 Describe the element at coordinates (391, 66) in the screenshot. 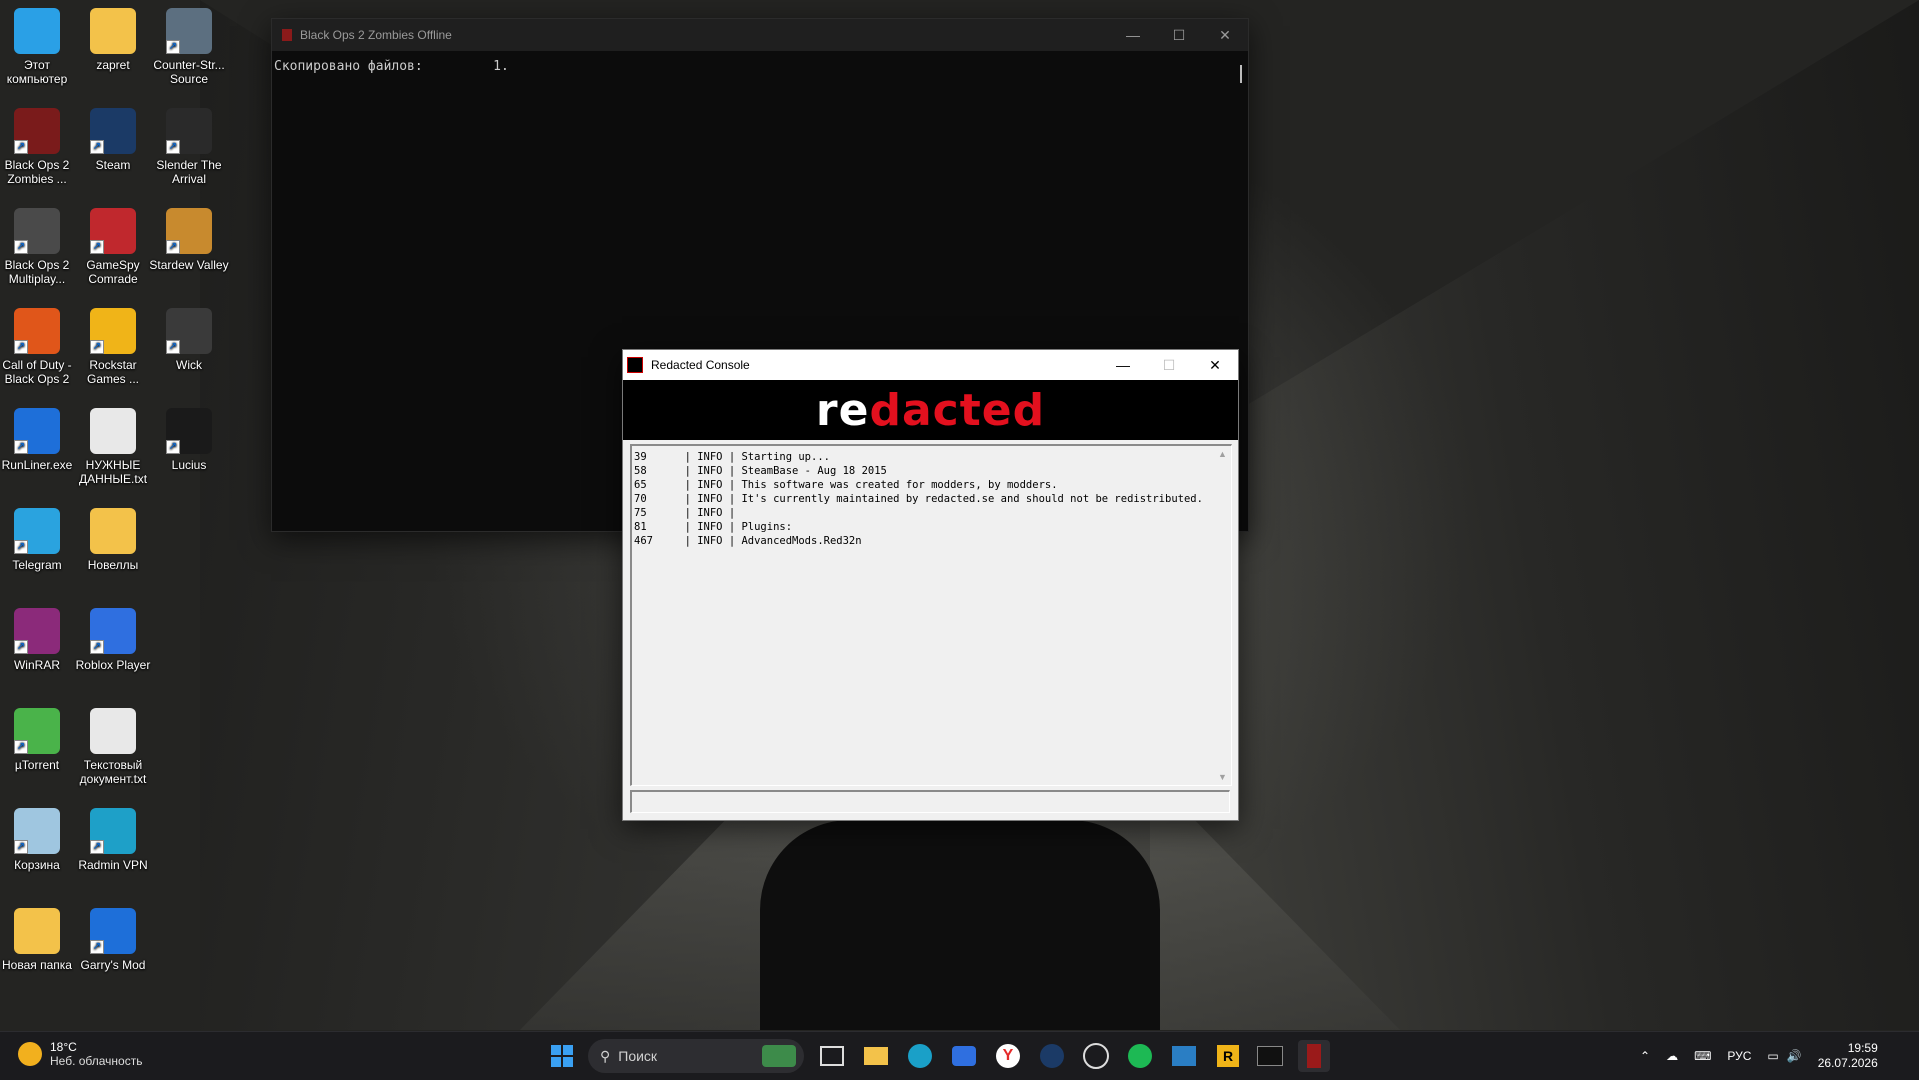

I see `terminal-output: Скопировано файлов: 1.` at that location.